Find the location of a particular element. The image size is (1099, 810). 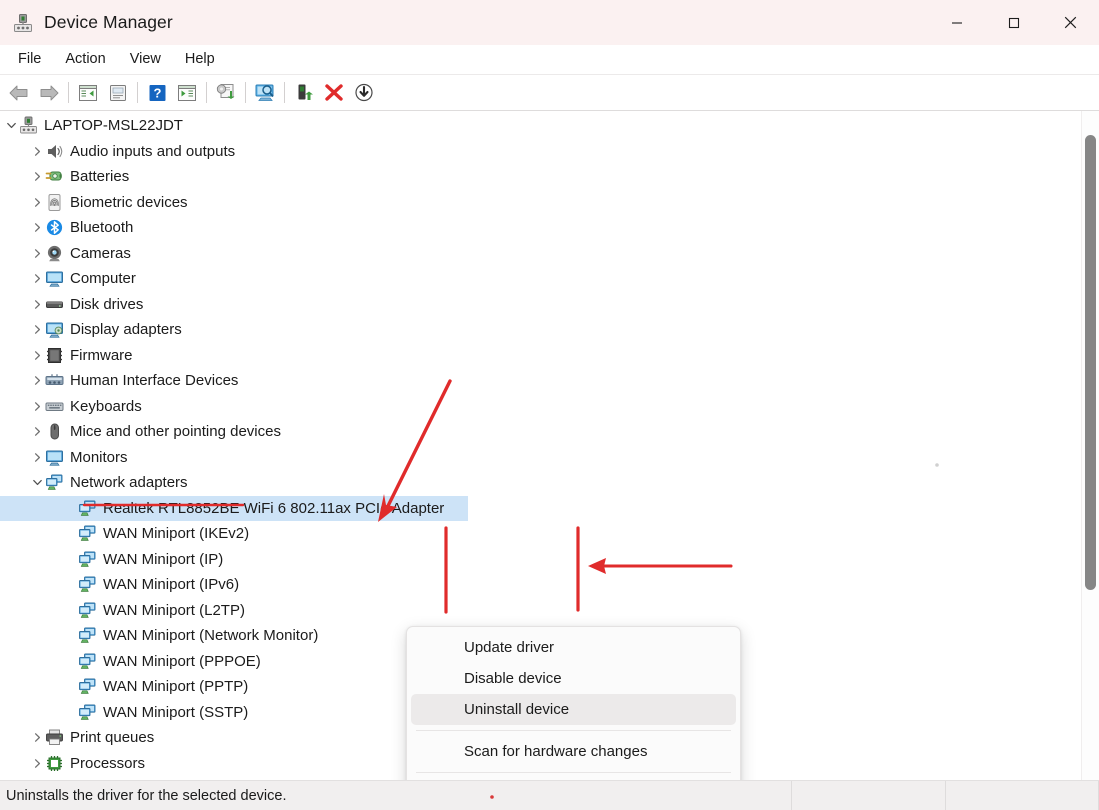

vertical-scrollbar is located at coordinates (1090, 445).